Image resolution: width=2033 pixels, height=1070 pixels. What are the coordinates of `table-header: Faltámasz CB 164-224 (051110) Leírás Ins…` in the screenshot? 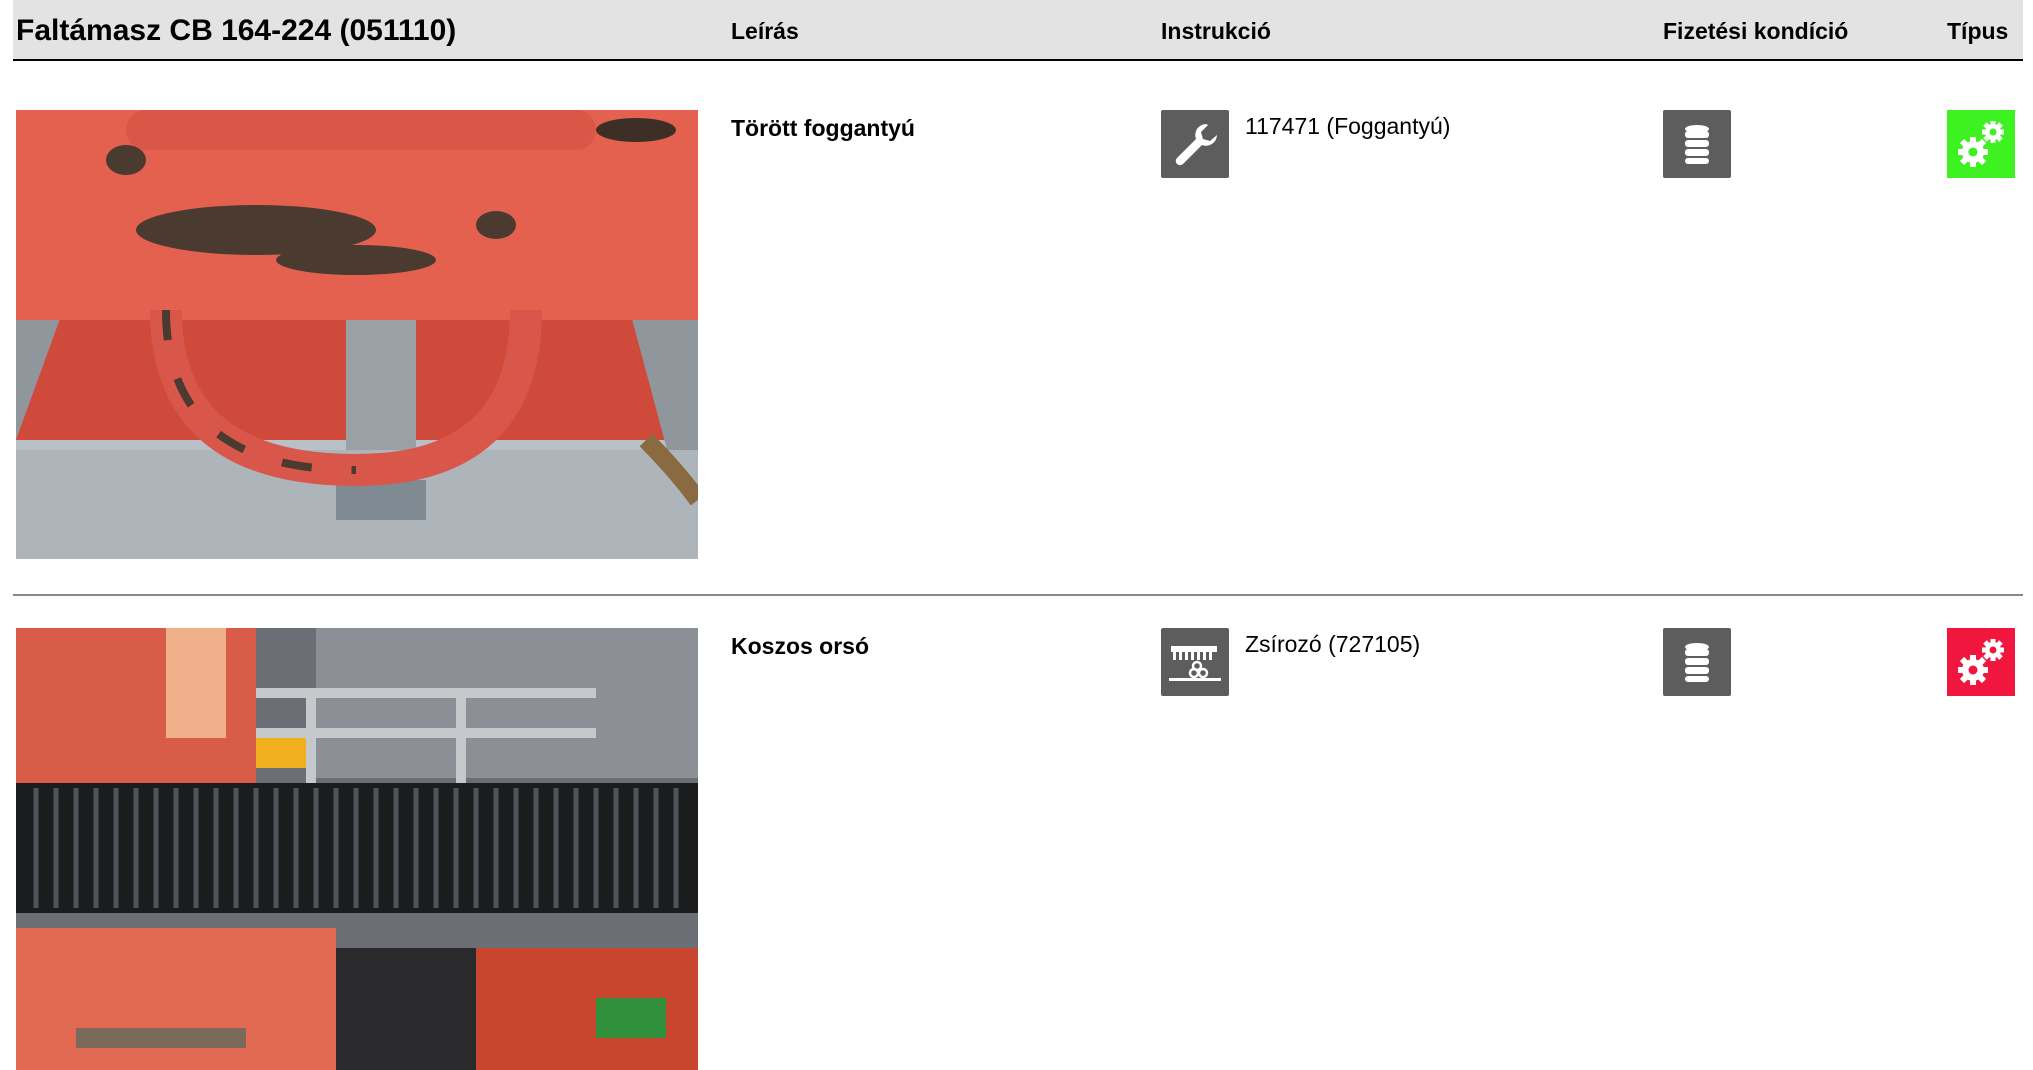 It's located at (1018, 30).